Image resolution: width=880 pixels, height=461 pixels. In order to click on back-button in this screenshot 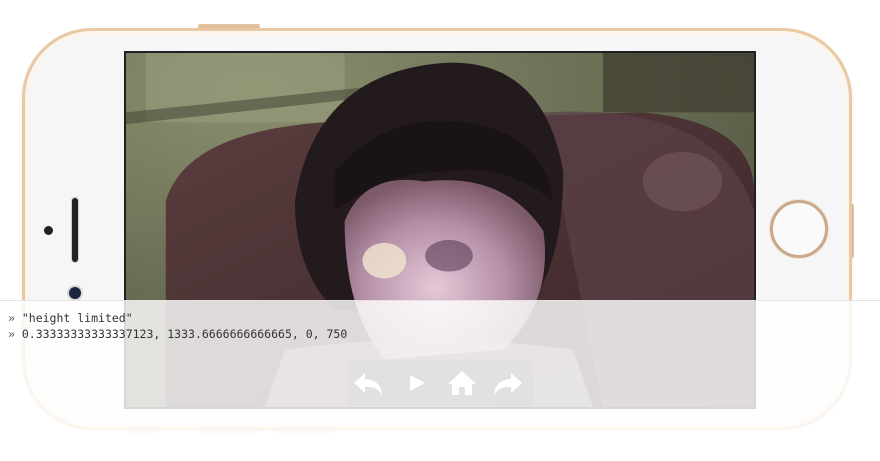, I will do `click(368, 383)`.